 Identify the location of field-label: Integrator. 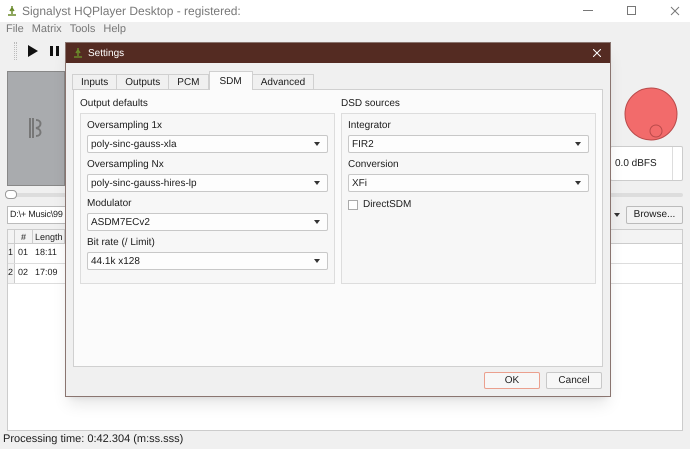
(370, 126).